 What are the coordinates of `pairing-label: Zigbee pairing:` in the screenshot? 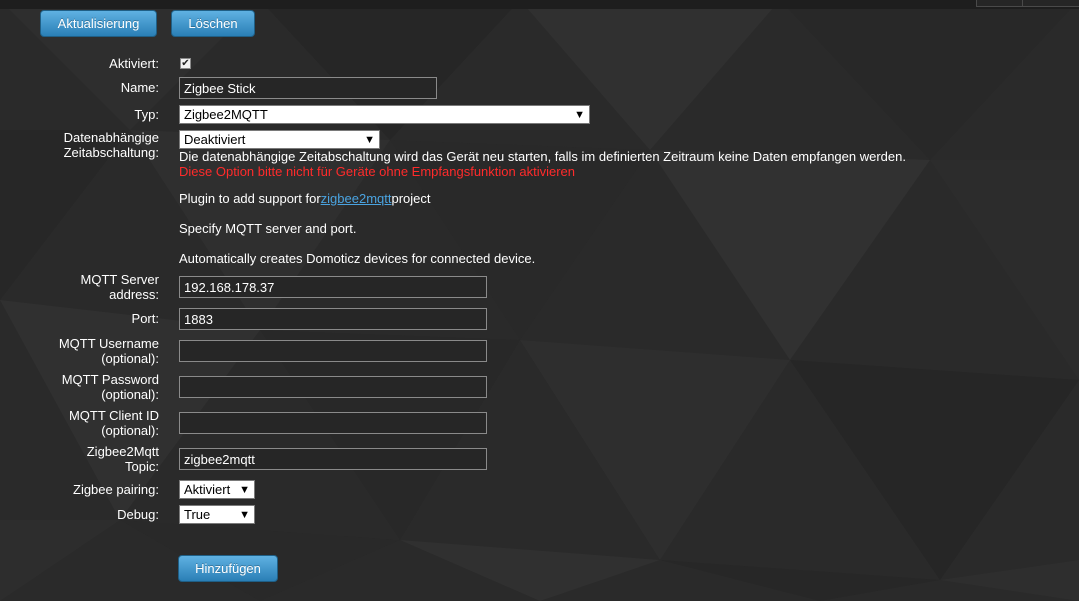 It's located at (116, 489).